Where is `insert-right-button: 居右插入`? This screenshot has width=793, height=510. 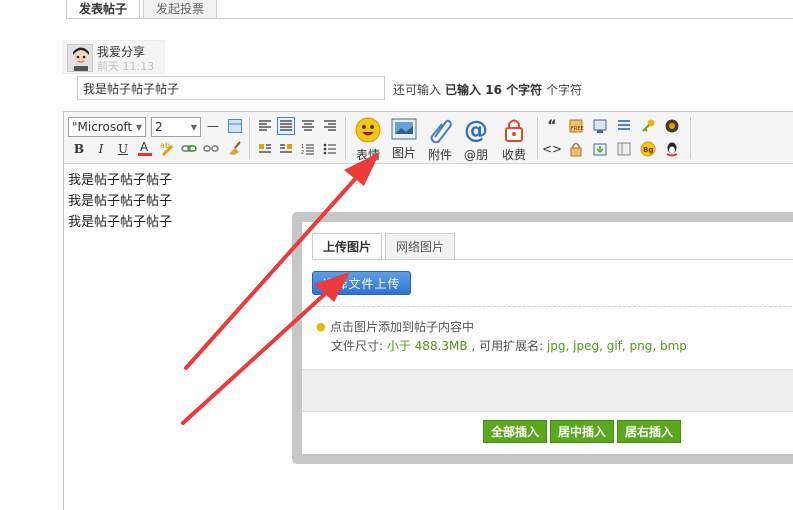
insert-right-button: 居右插入 is located at coordinates (649, 431).